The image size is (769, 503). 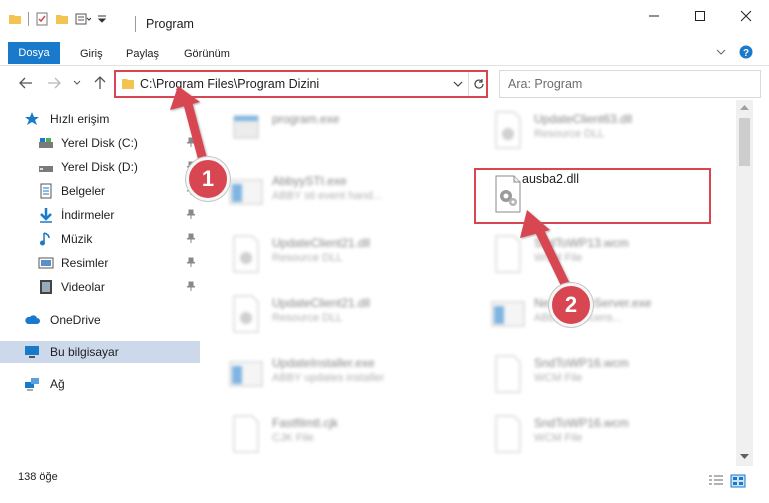 I want to click on help-icon: ?, so click(x=746, y=52).